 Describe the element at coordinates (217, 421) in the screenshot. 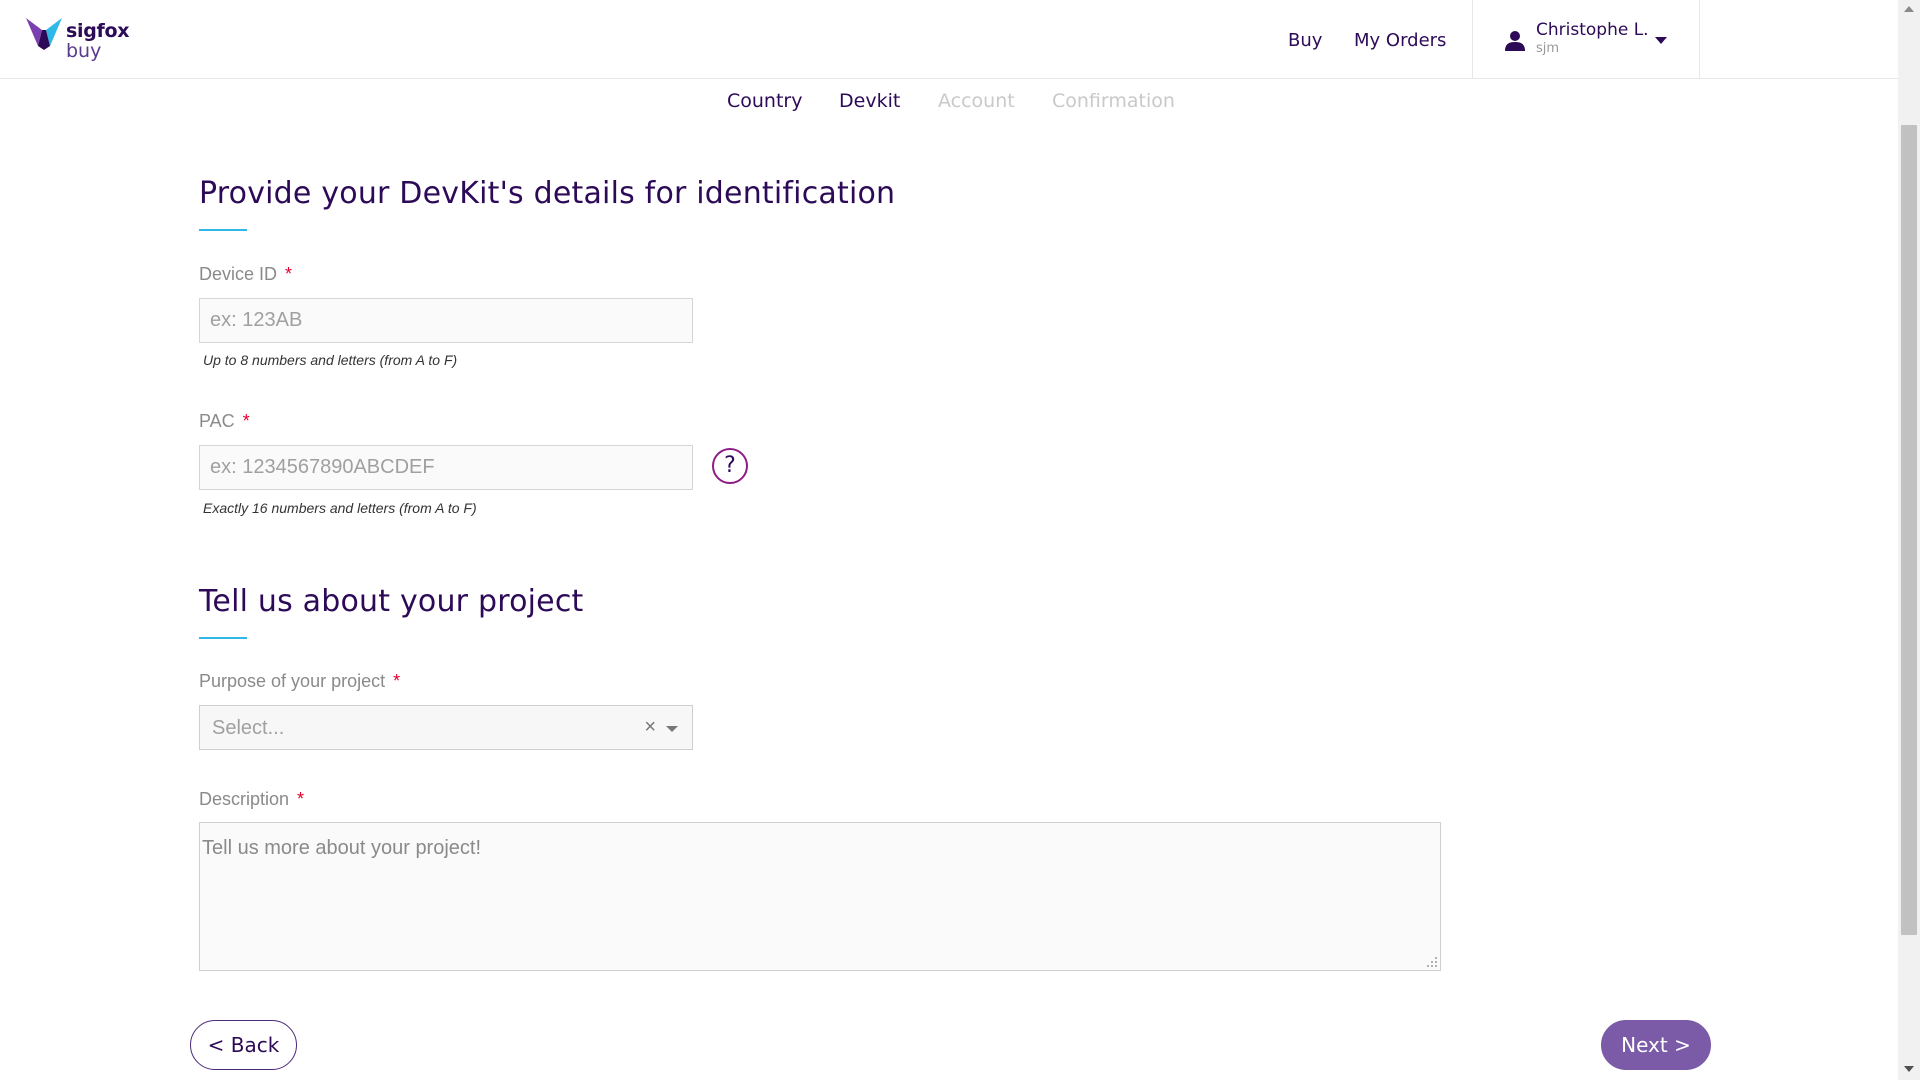

I see `pac-label-text: PAC` at that location.